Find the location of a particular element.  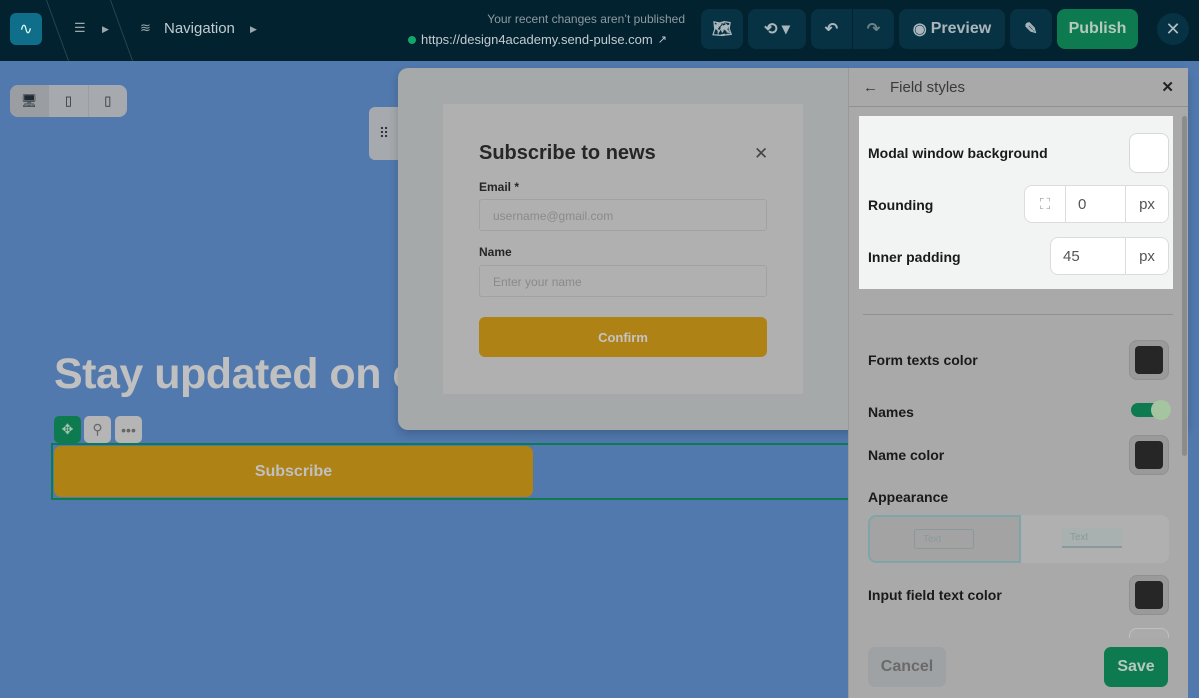

form-text-color-label: Form texts color is located at coordinates (923, 360).